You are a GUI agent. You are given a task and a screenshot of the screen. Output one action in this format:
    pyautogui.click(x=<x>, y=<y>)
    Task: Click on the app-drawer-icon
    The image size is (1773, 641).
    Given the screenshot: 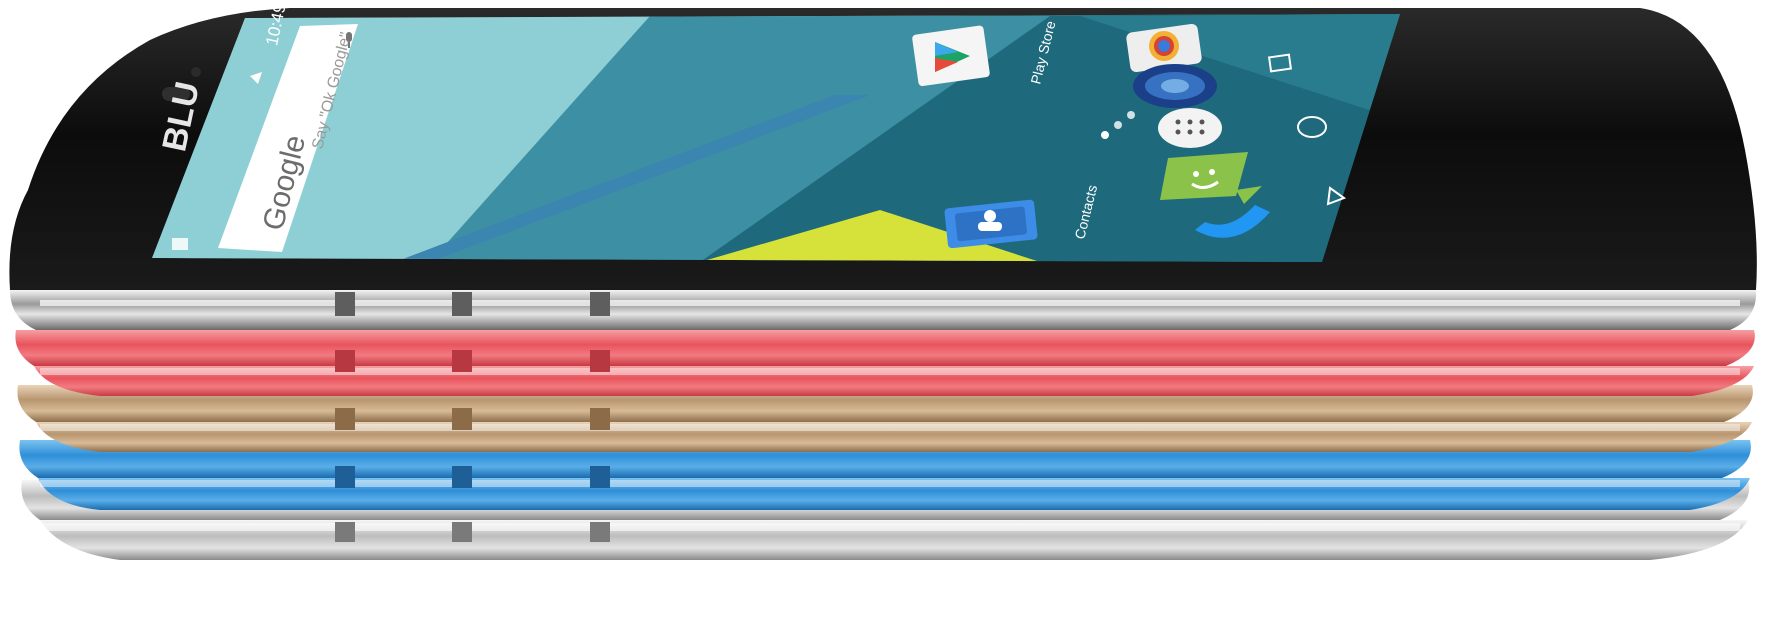 What is the action you would take?
    pyautogui.click(x=1190, y=128)
    